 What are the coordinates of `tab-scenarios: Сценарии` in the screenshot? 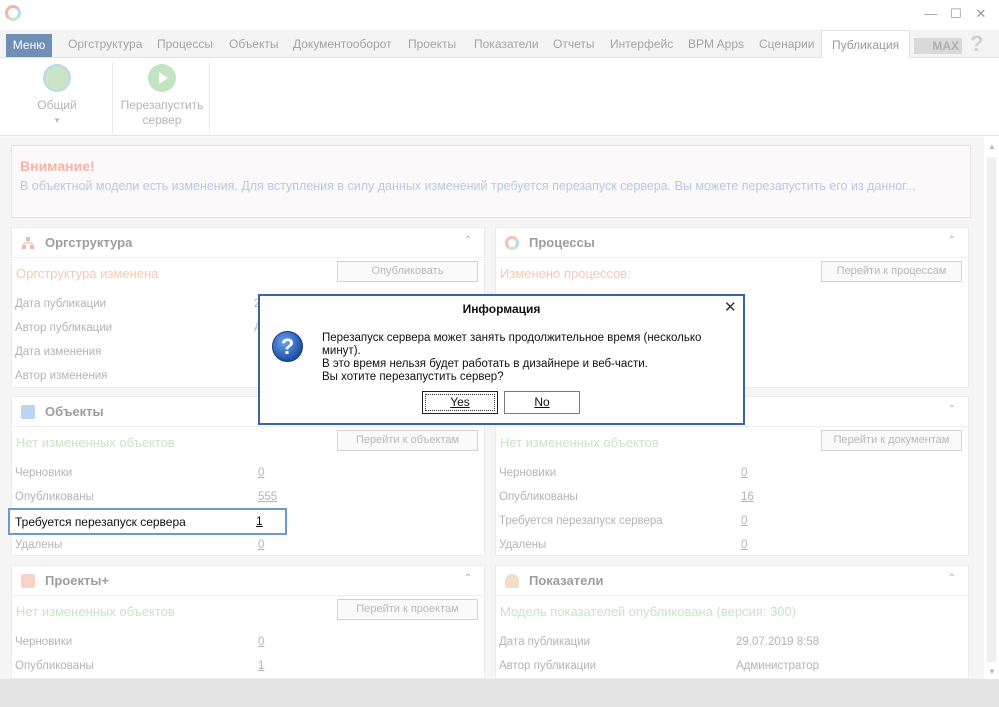 It's located at (786, 44).